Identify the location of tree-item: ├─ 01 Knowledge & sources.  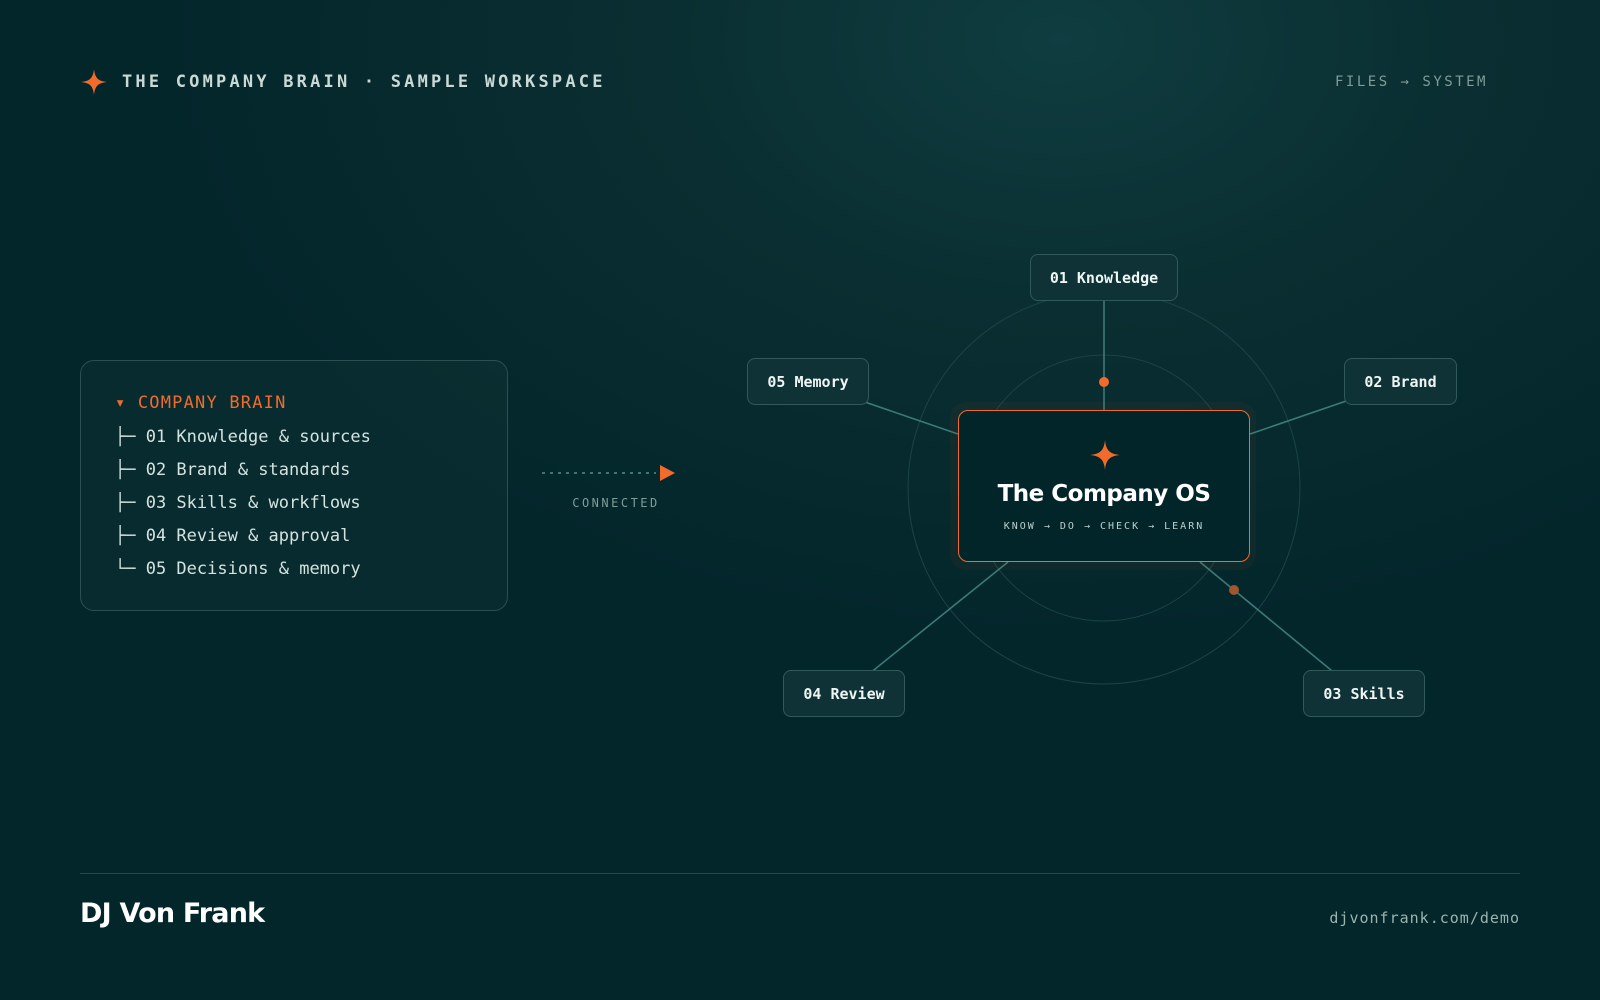
(243, 437).